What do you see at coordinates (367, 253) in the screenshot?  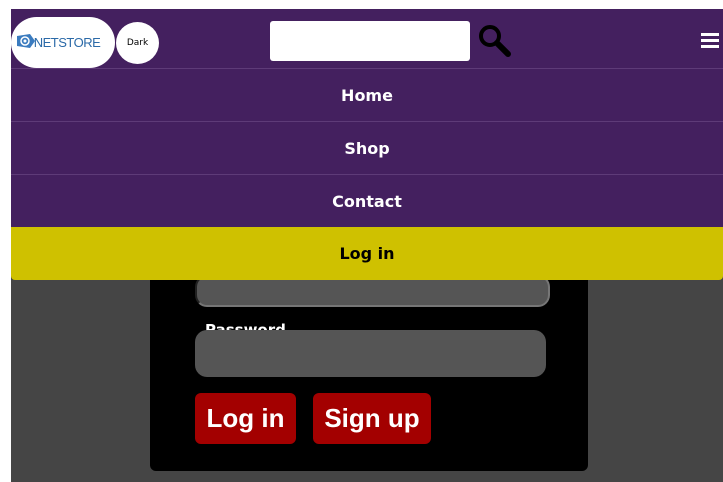 I see `menu-item-login: Log in` at bounding box center [367, 253].